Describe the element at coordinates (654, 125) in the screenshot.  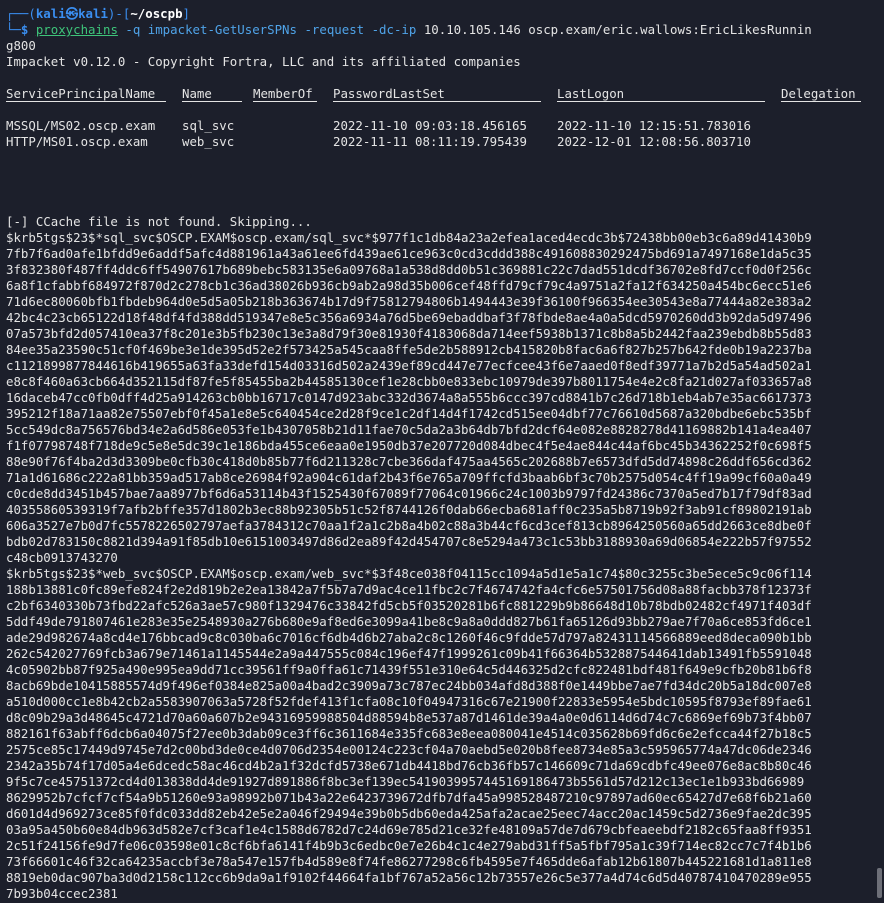
I see `cell-lastlogon: 2022-11-10 12:15:51.783016` at that location.